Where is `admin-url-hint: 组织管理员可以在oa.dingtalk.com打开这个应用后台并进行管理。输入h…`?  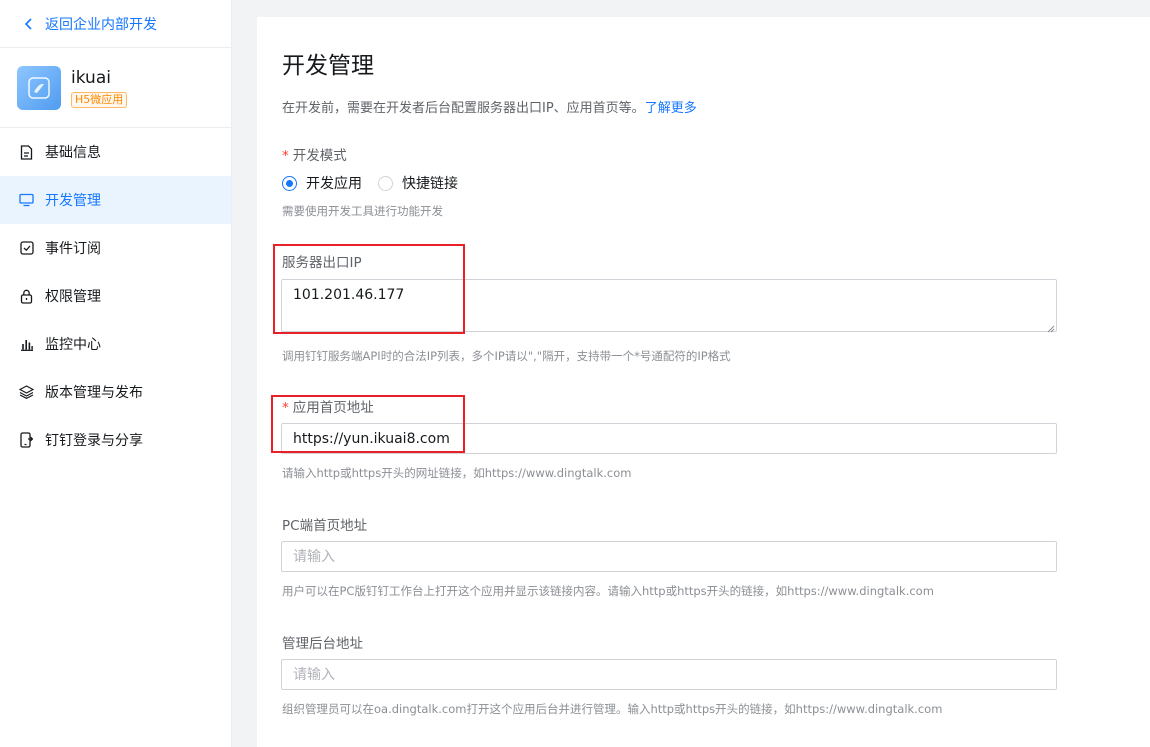 admin-url-hint: 组织管理员可以在oa.dingtalk.com打开这个应用后台并进行管理。输入h… is located at coordinates (612, 709).